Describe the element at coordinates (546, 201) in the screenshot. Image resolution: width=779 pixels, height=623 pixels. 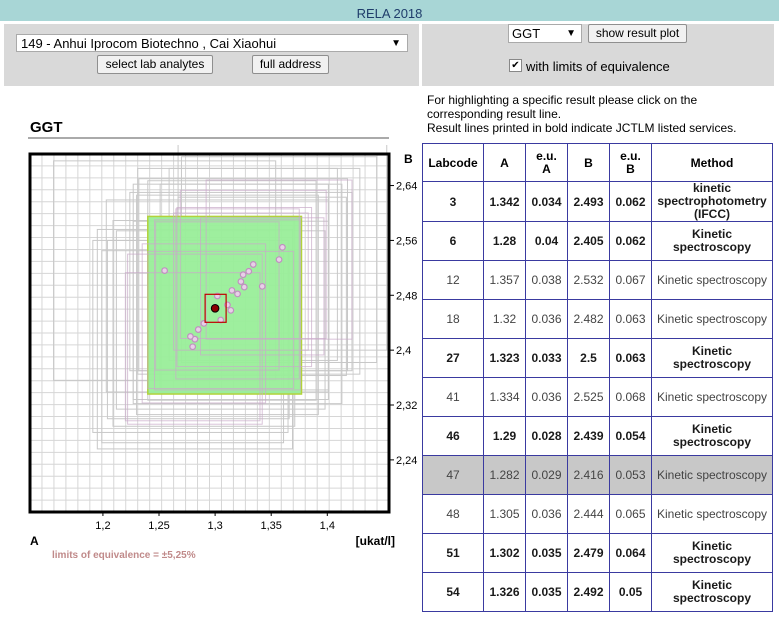
I see `cell-eu-a: 0.034` at that location.